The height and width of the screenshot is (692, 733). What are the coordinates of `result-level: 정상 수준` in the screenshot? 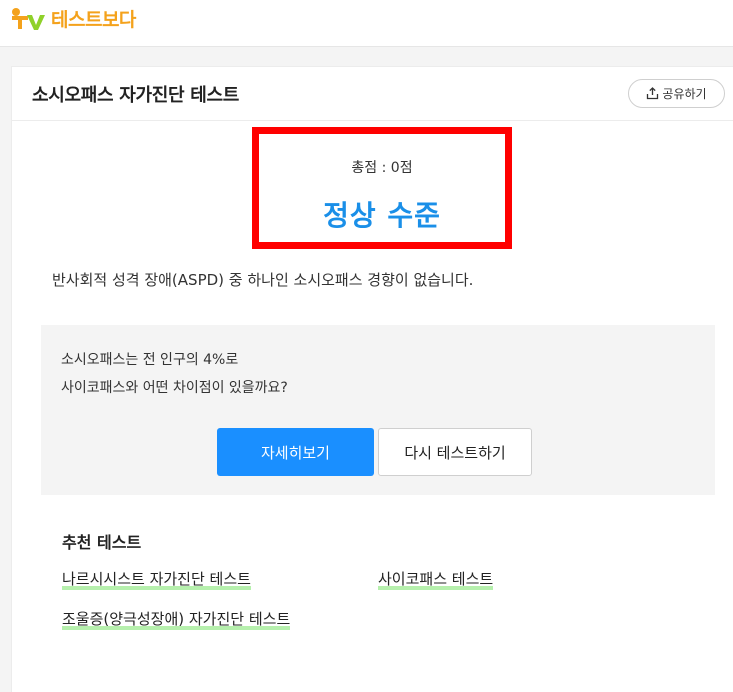 It's located at (382, 215).